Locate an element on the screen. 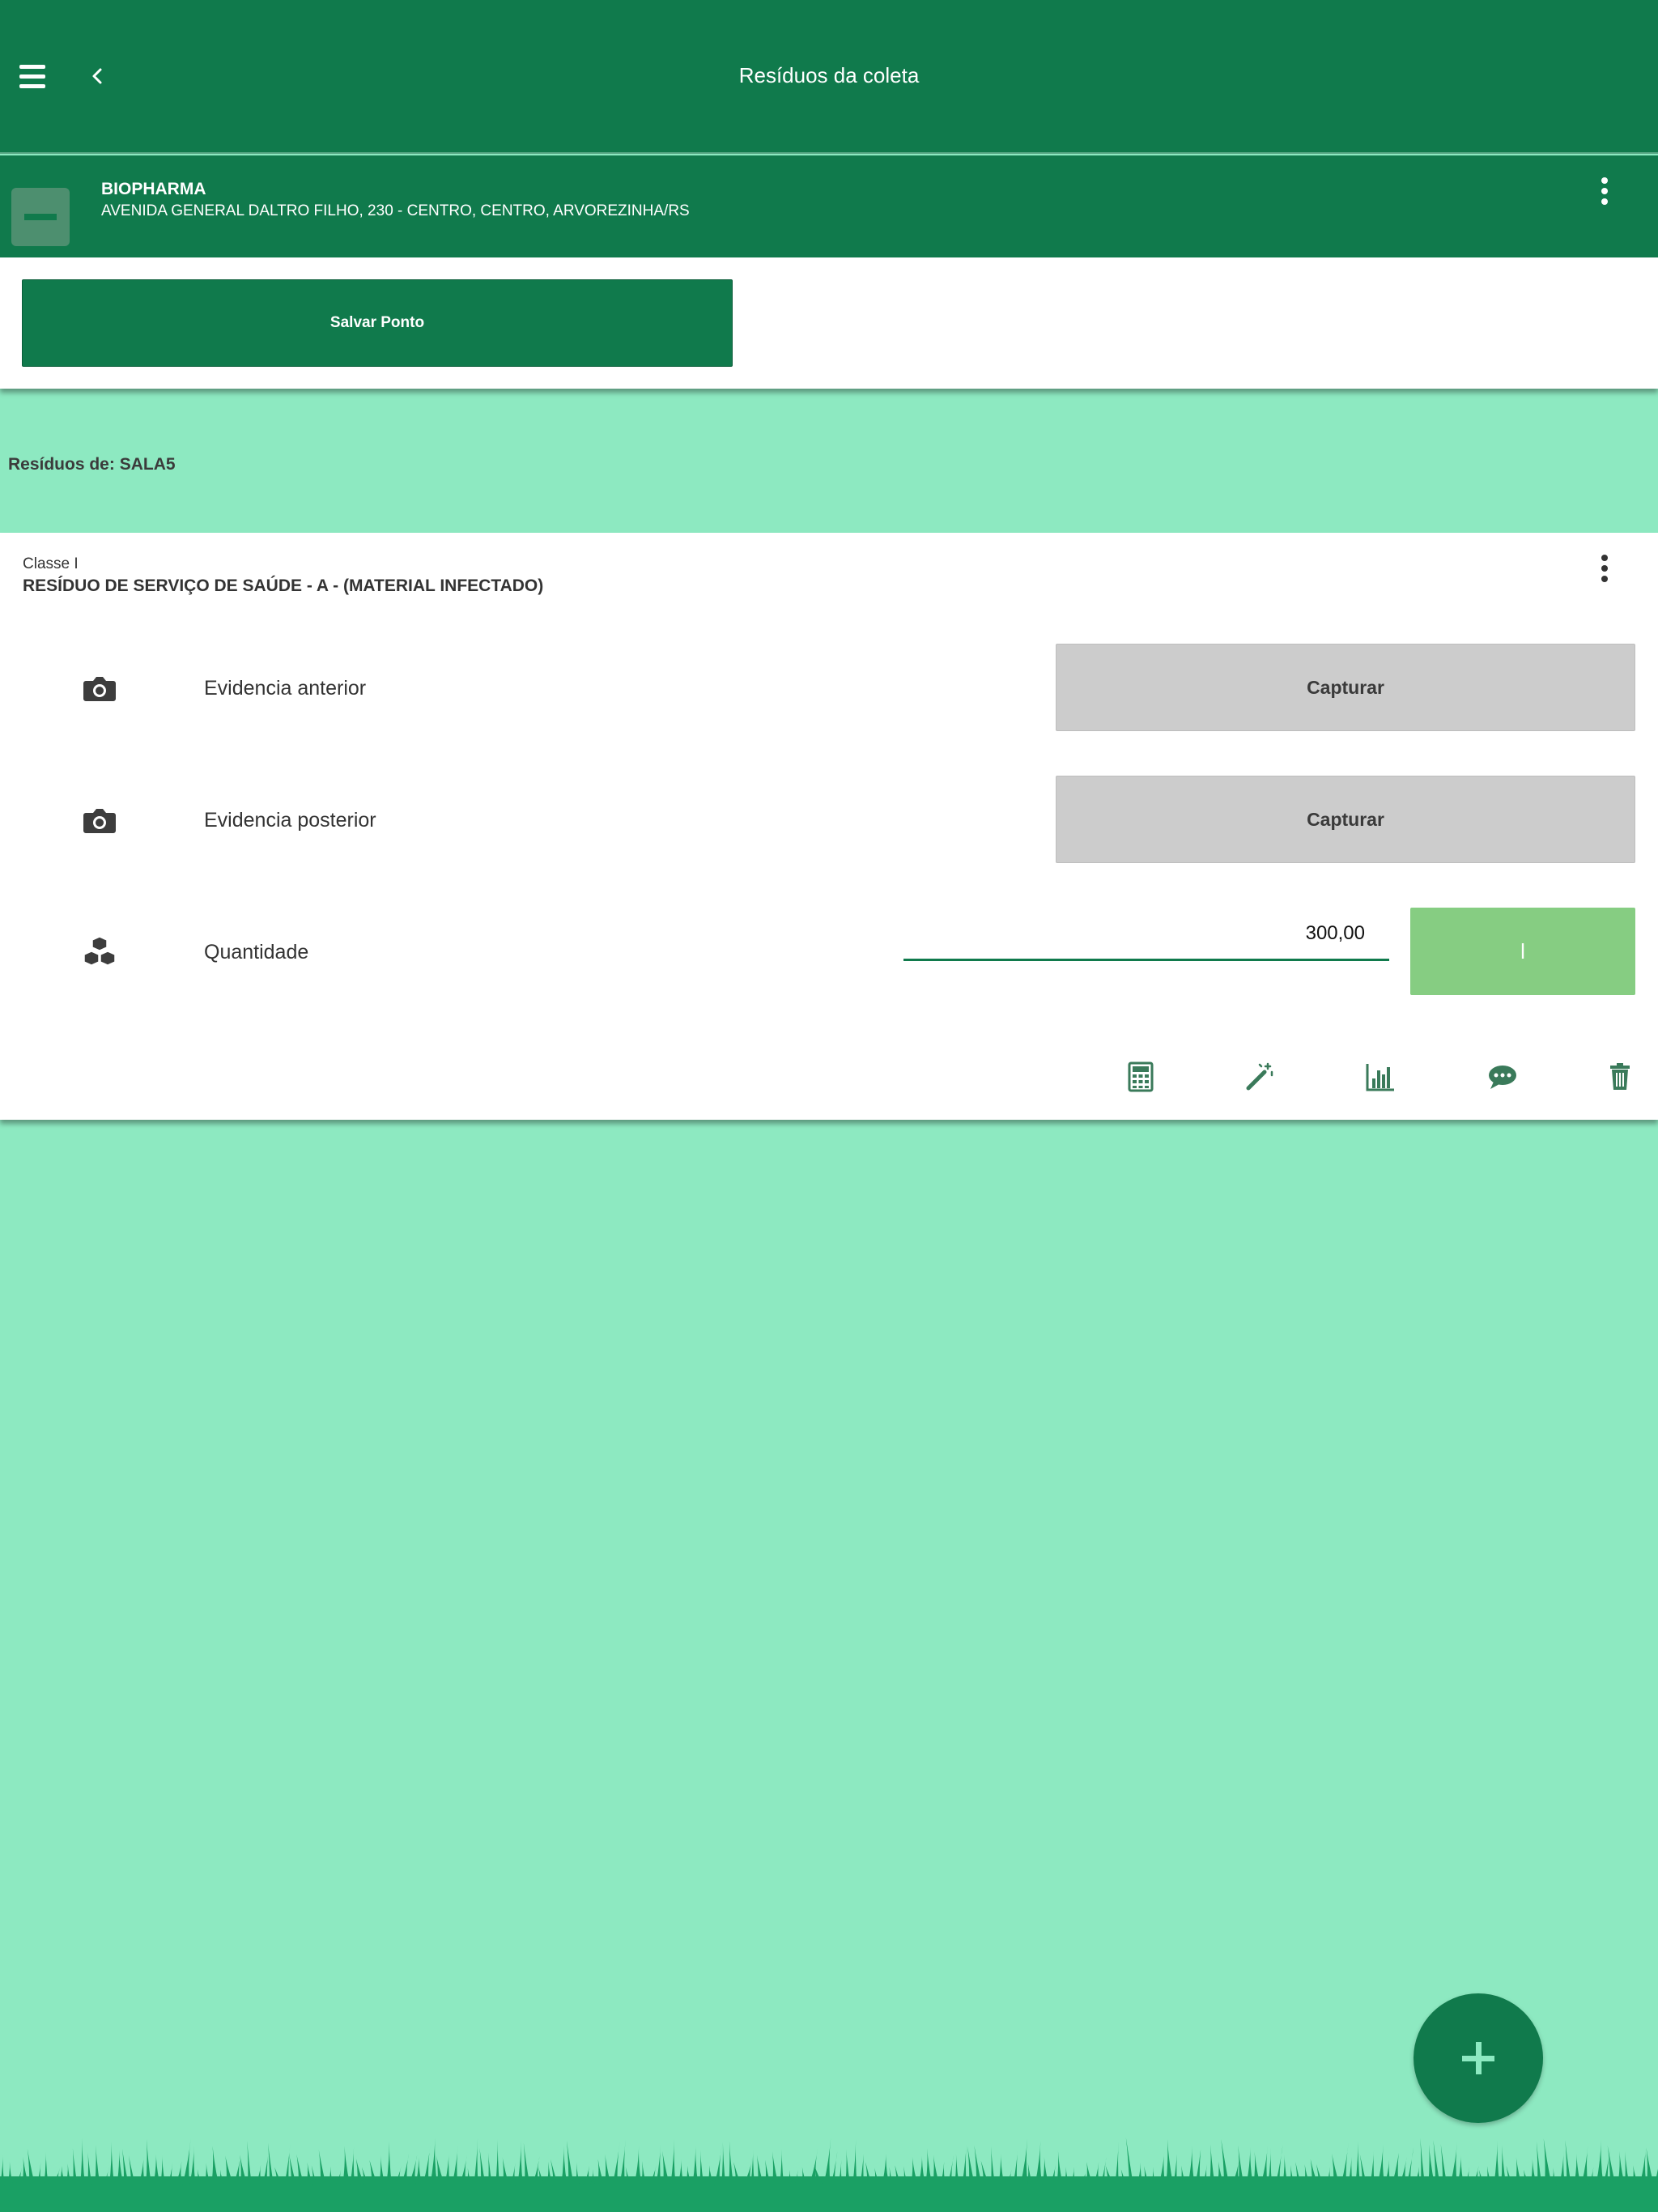 The width and height of the screenshot is (1658, 2212). evidence-before-label: Evidencia anterior is located at coordinates (285, 689).